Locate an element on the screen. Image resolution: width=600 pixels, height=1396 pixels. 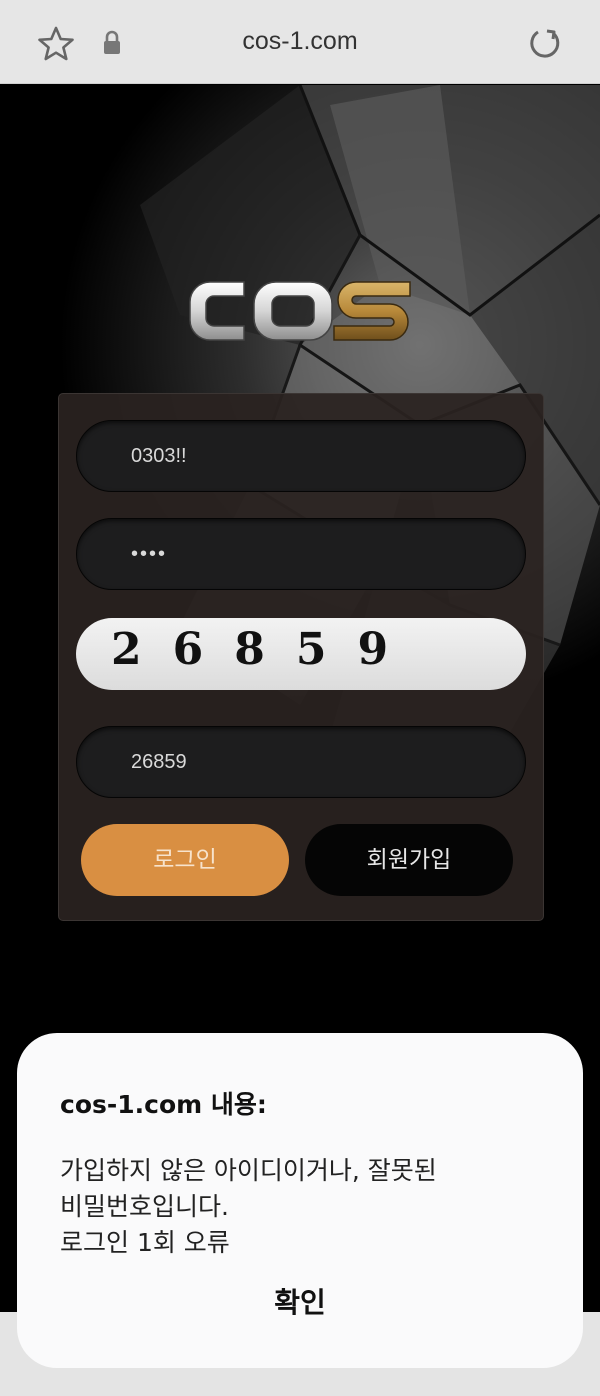
url-bar: cos-1.com is located at coordinates (300, 41).